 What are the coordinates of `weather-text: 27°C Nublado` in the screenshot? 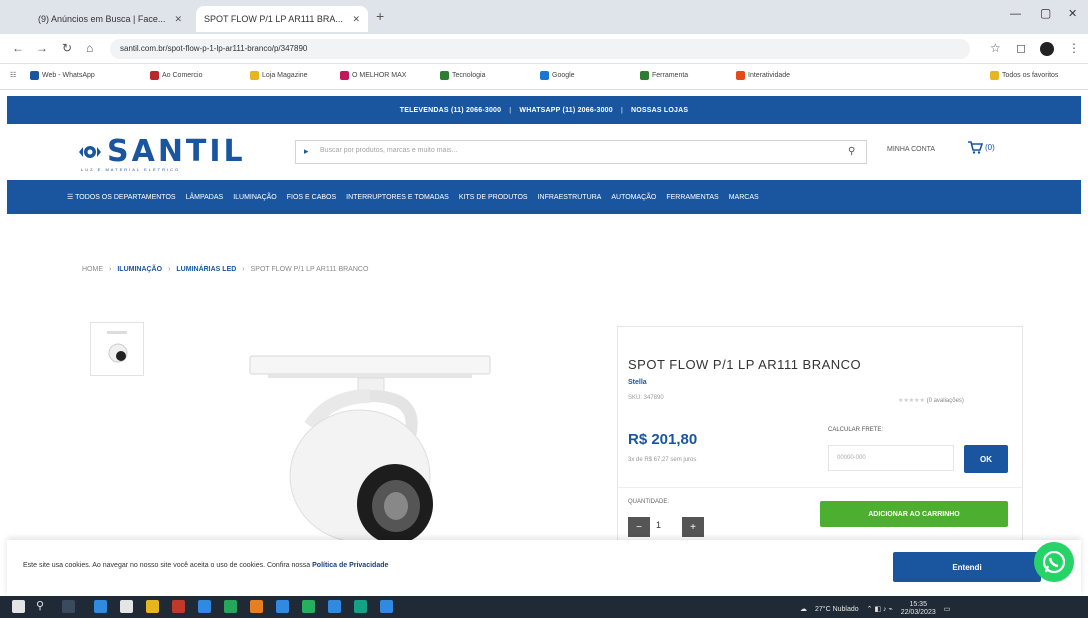 It's located at (837, 609).